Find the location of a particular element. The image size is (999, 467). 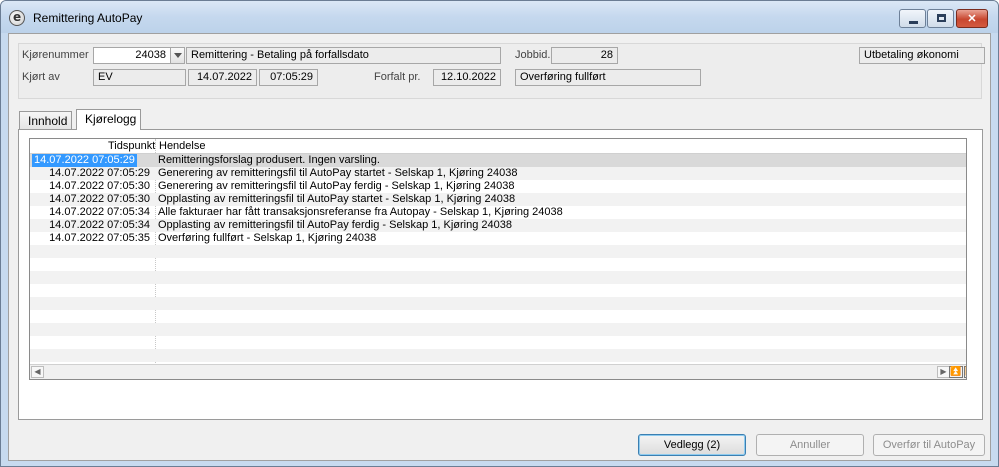

forfalt-field: 12.10.2022 is located at coordinates (467, 77).